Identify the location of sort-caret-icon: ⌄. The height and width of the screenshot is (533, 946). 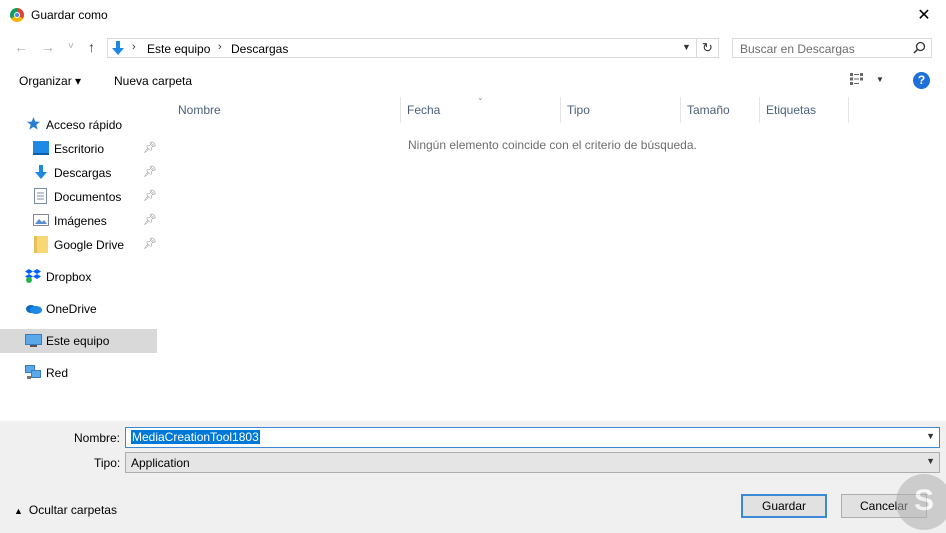
(480, 97).